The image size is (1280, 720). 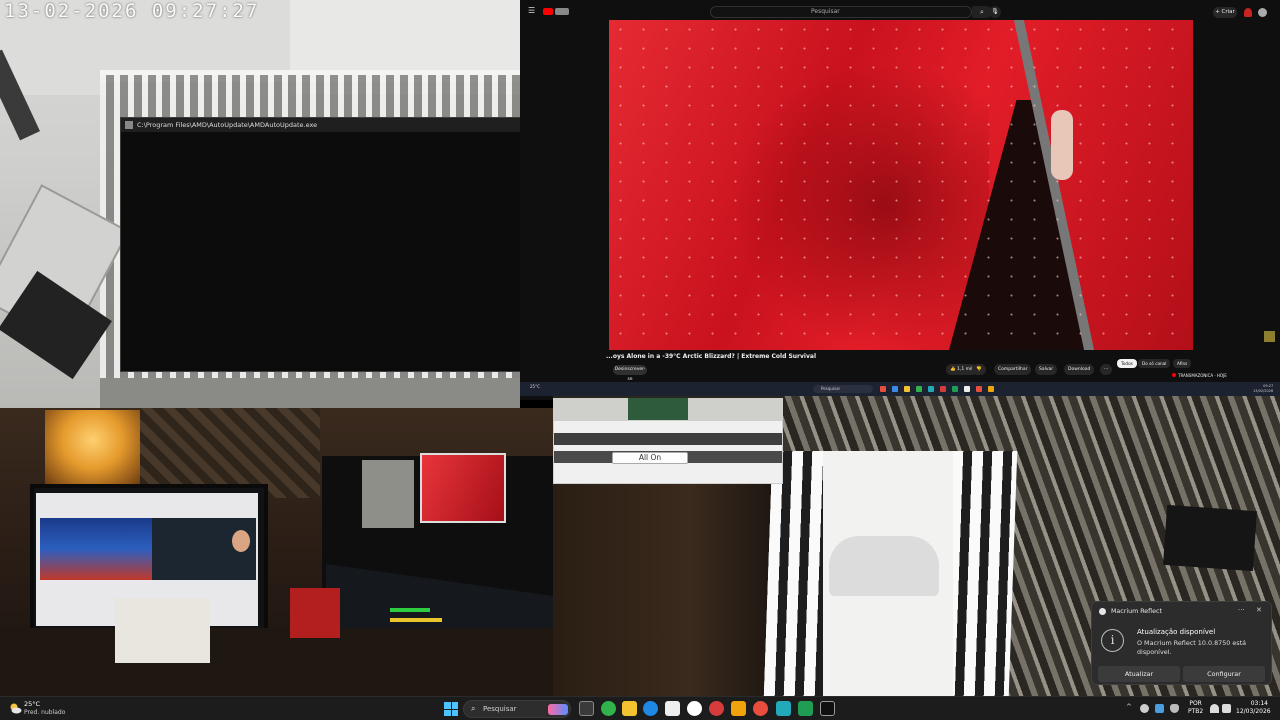 What do you see at coordinates (738, 708) in the screenshot?
I see `vlc-icon` at bounding box center [738, 708].